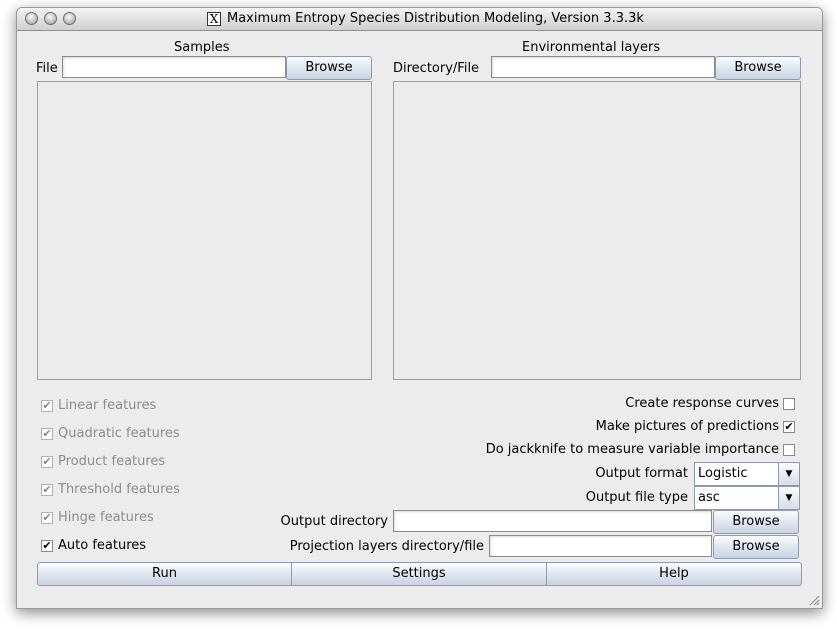 The image size is (837, 630). I want to click on product-features-label: Product features, so click(112, 461).